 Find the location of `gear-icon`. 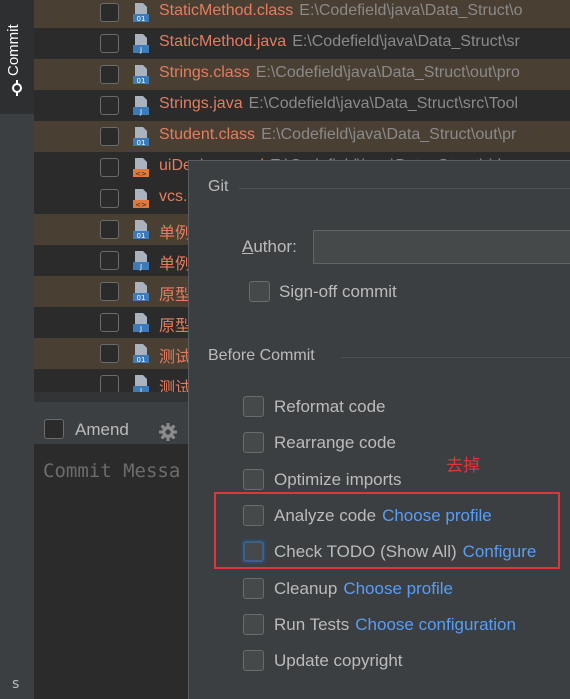

gear-icon is located at coordinates (168, 432).